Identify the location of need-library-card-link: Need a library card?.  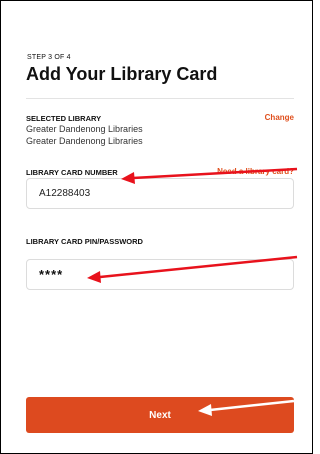
(255, 171).